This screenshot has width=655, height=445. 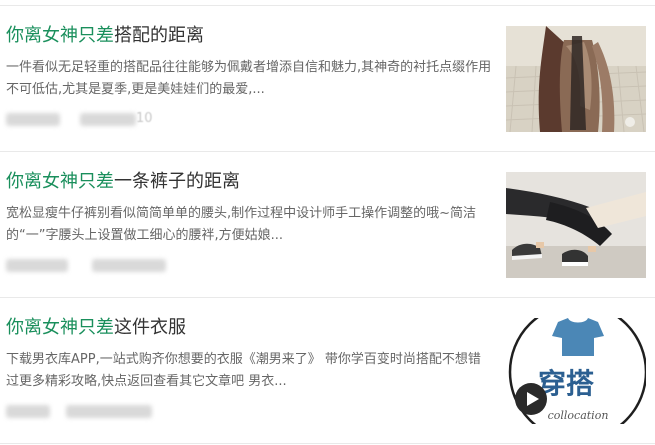 I want to click on article-title: 你离女神只差一条裤子的距离, so click(x=123, y=182).